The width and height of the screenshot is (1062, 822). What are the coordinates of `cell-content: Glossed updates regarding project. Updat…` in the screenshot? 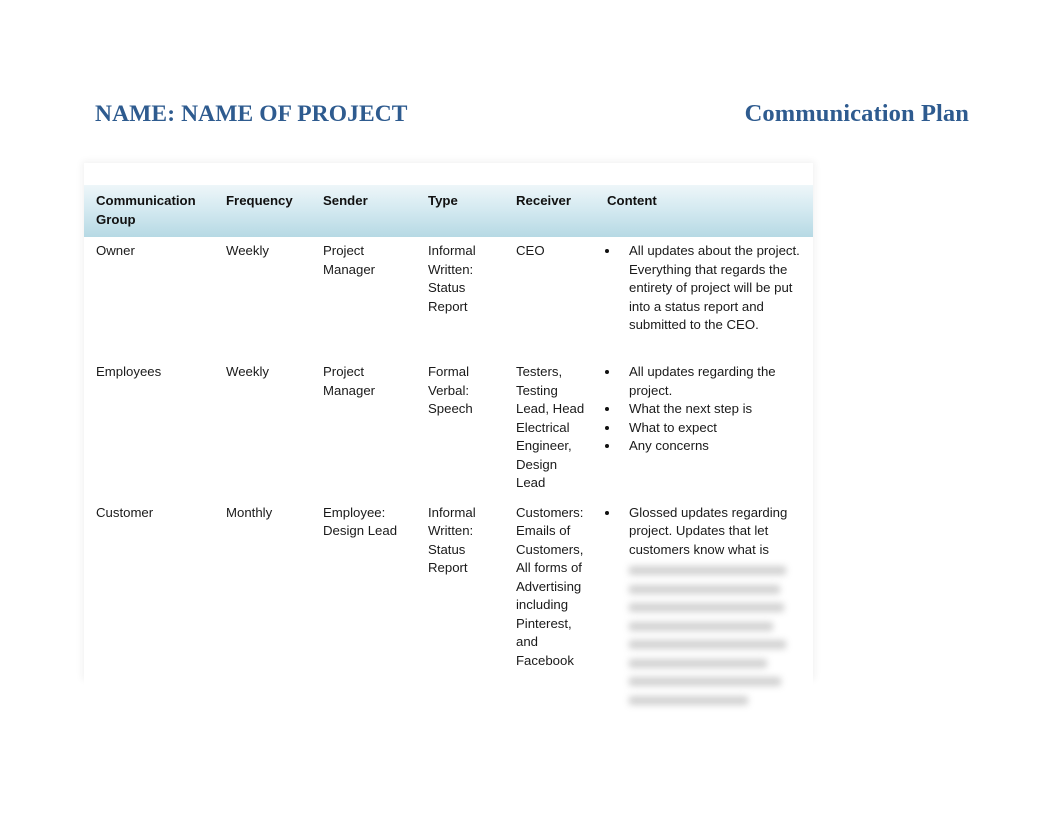 It's located at (704, 612).